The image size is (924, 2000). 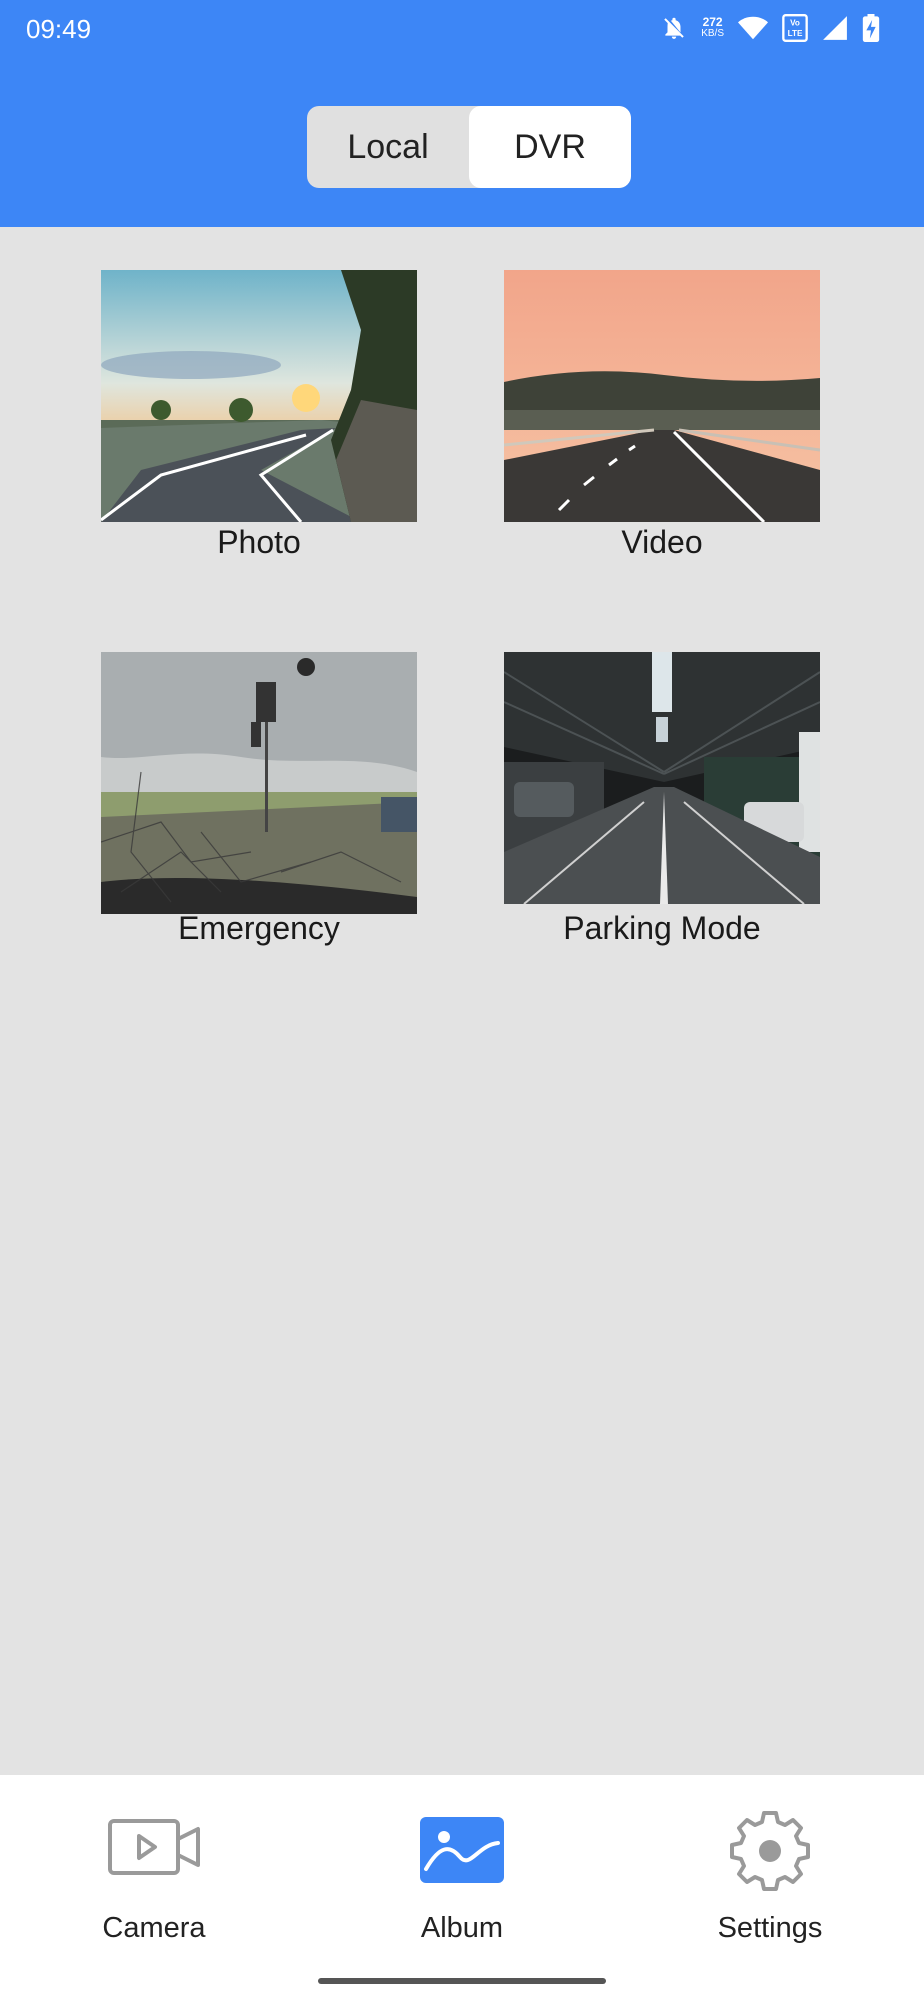 I want to click on app-header: 09:49 272 KB/S Vo LTE Local DVR, so click(x=462, y=113).